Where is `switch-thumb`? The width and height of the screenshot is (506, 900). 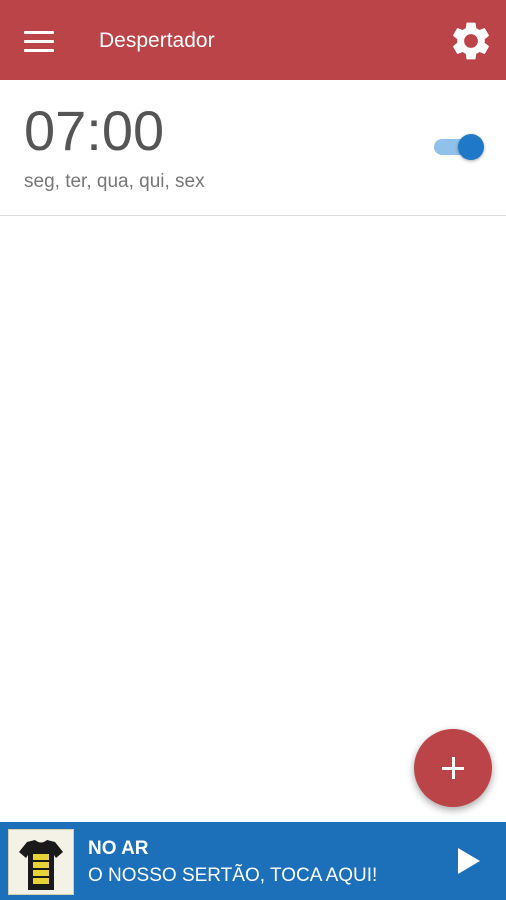
switch-thumb is located at coordinates (471, 147).